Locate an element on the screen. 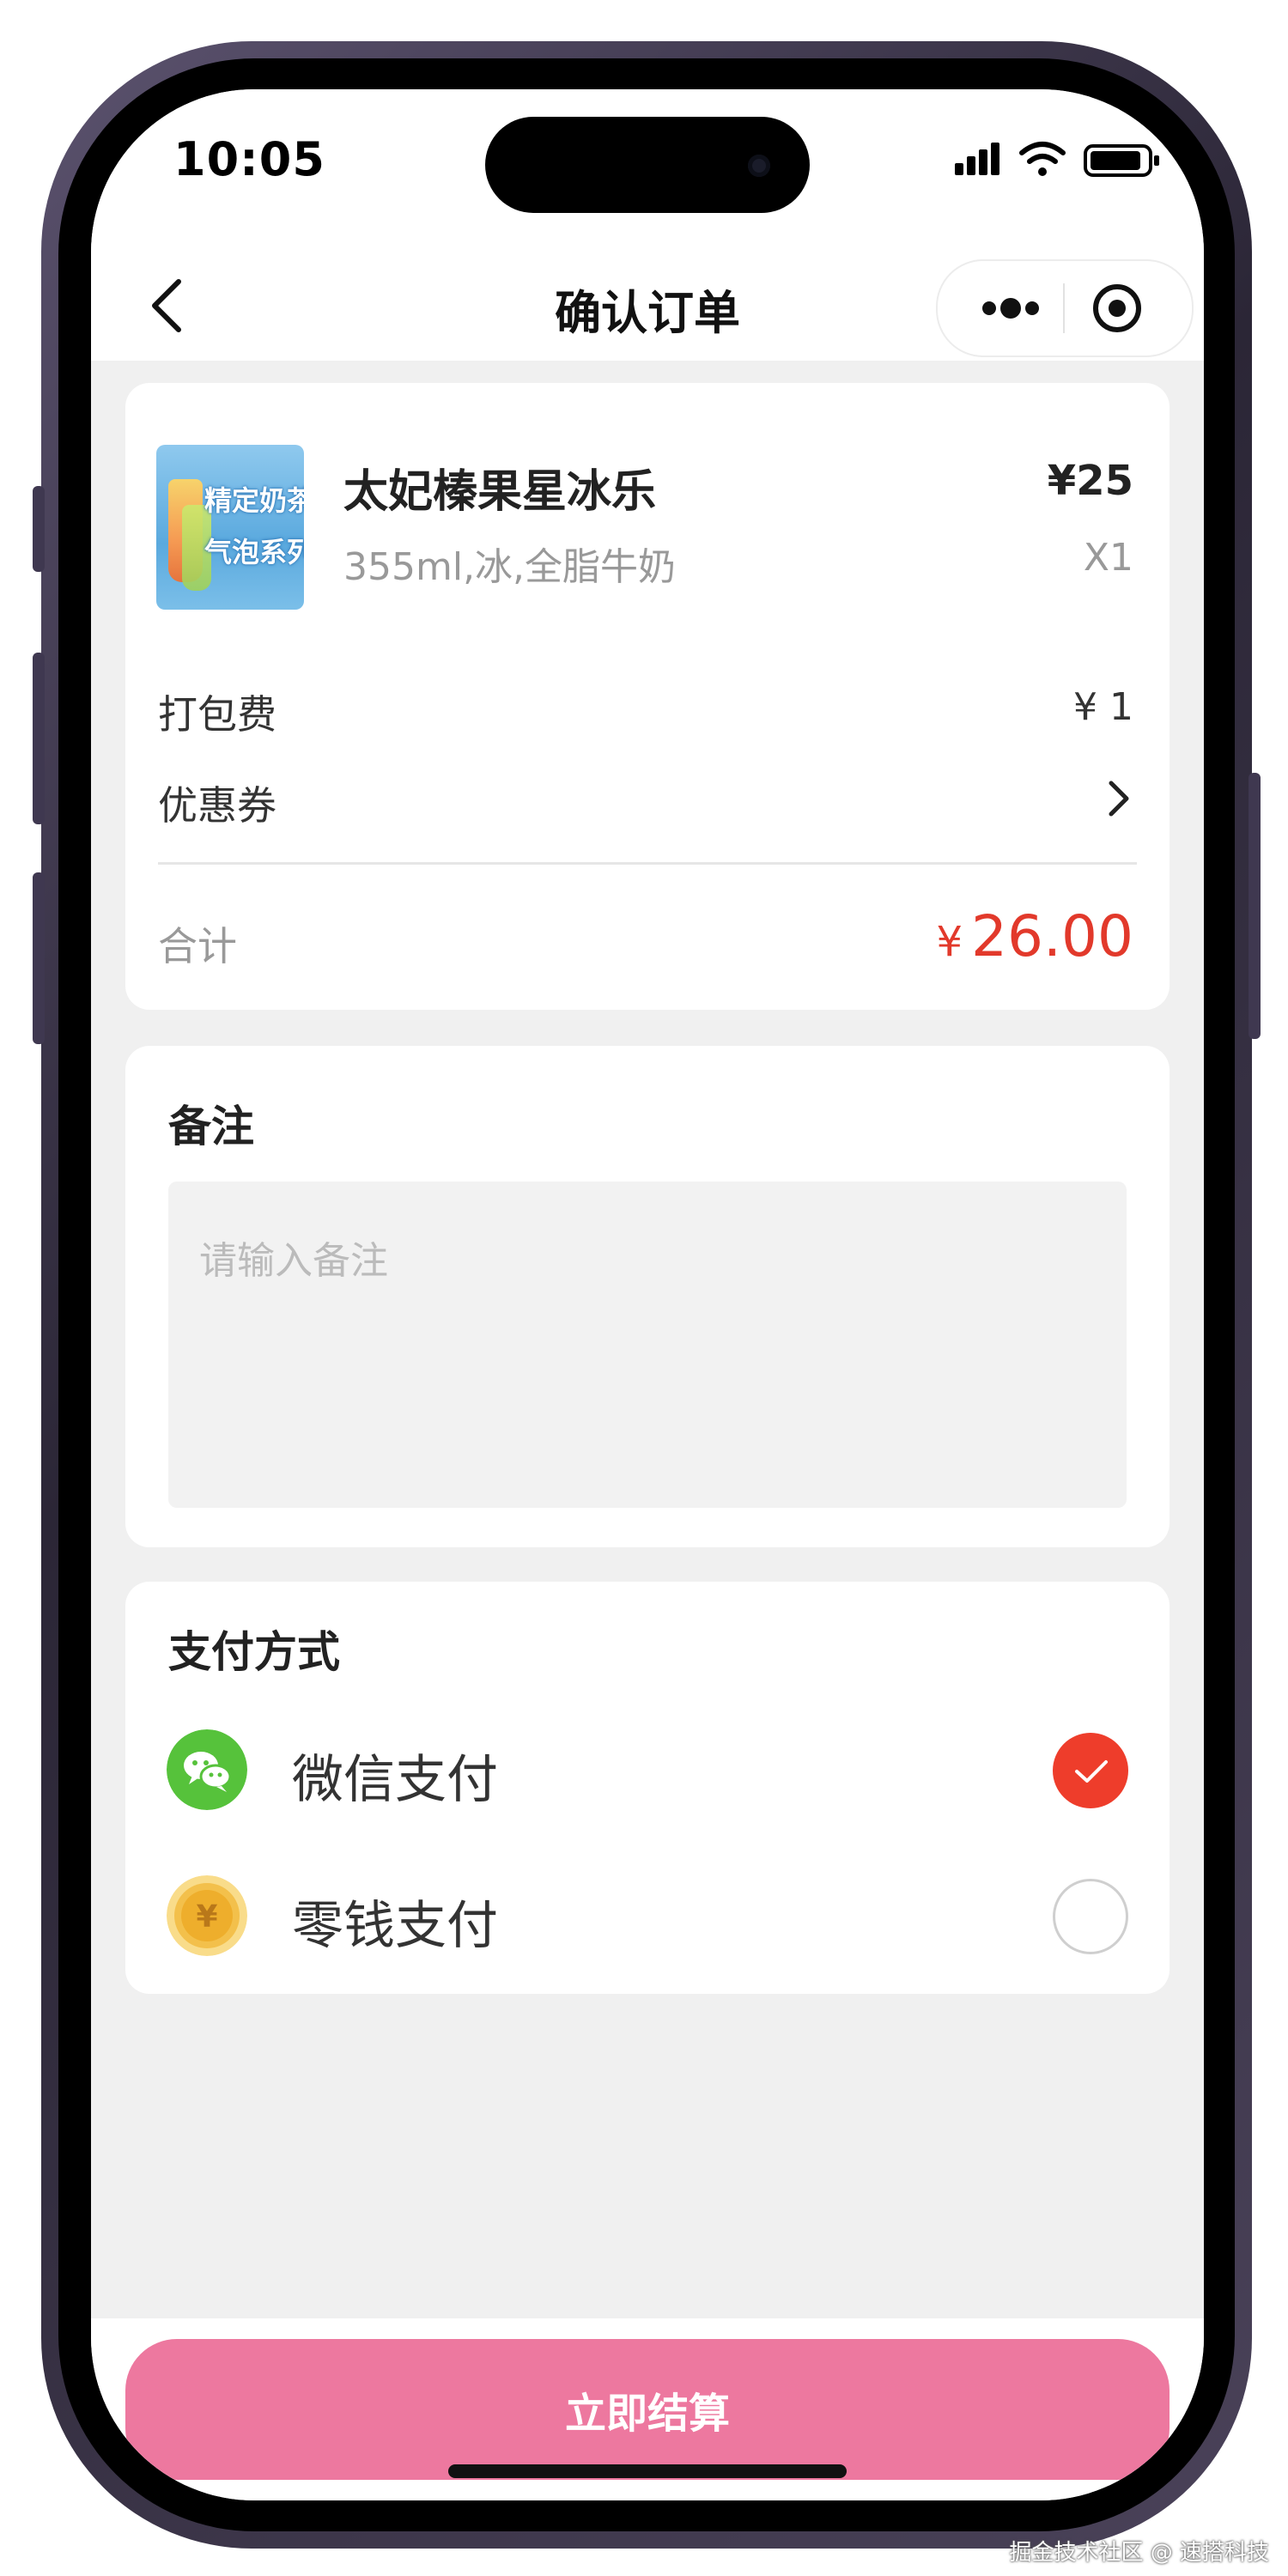  front-camera-icon is located at coordinates (759, 166).